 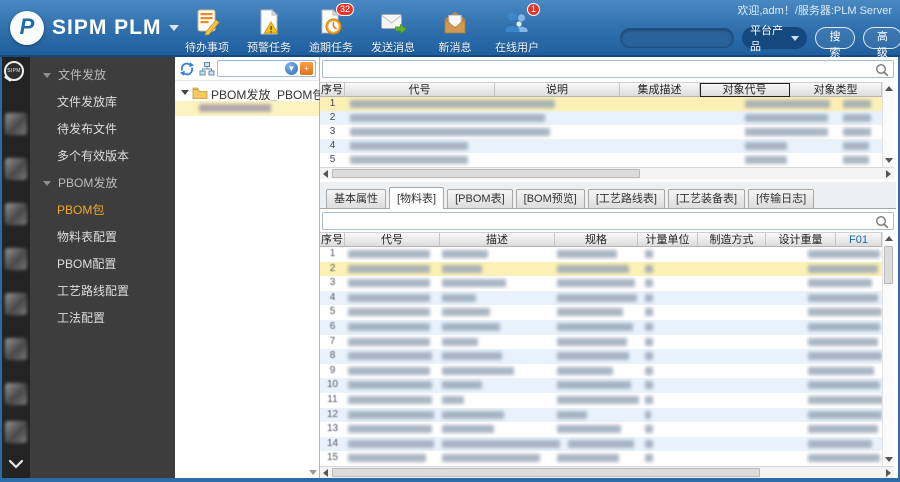 I want to click on column-header-集成描述: 集成描述, so click(x=660, y=90).